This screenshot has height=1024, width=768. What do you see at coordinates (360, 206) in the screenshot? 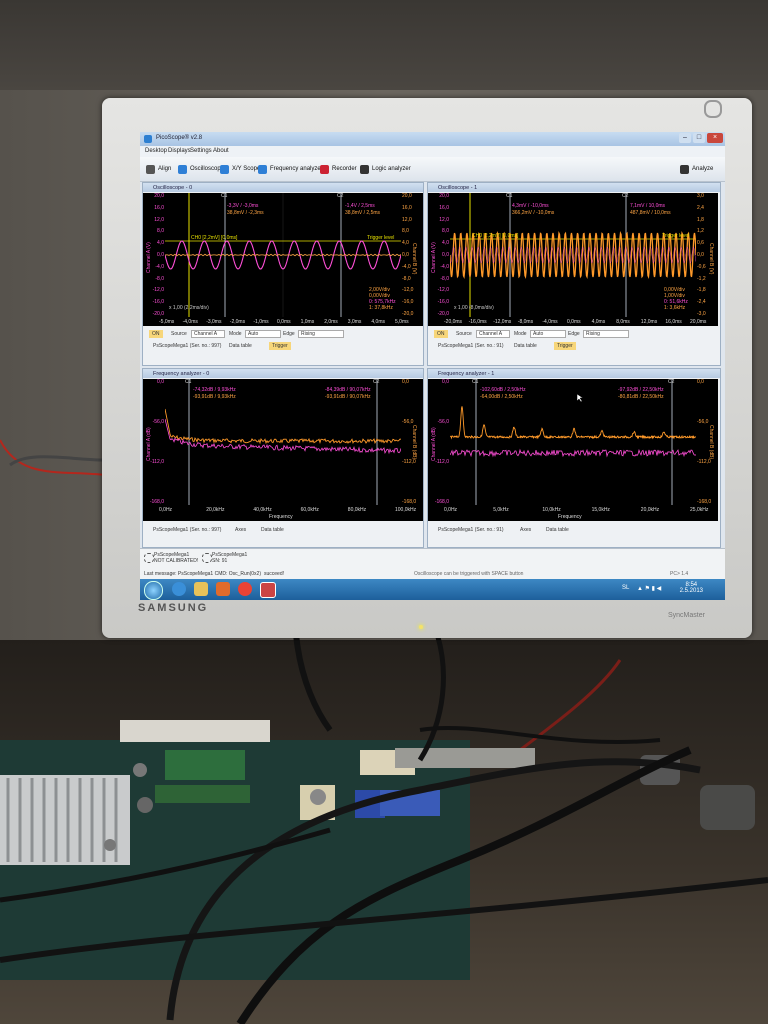
I see `c2-readout-a: -1,4V / 2,5ms` at bounding box center [360, 206].